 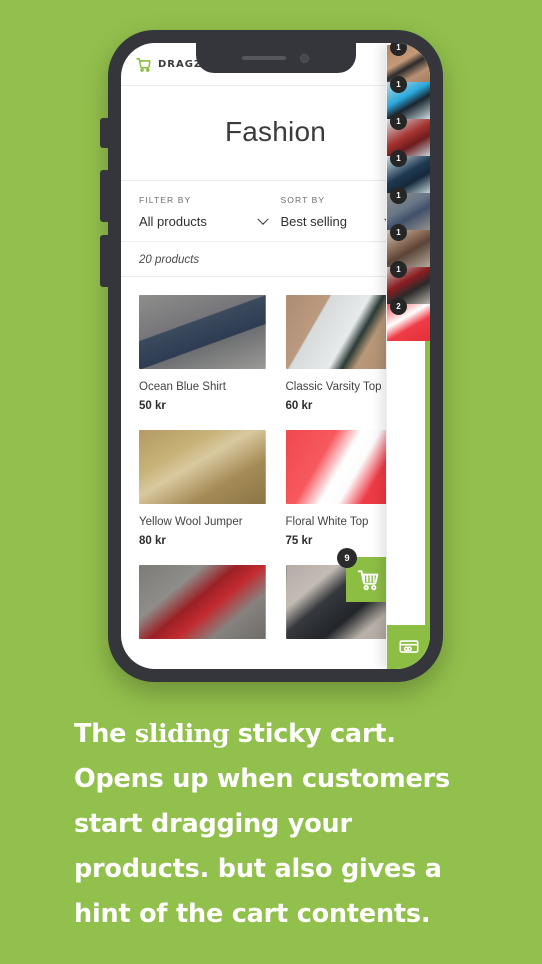 I want to click on product-price: 50 kr, so click(x=152, y=405).